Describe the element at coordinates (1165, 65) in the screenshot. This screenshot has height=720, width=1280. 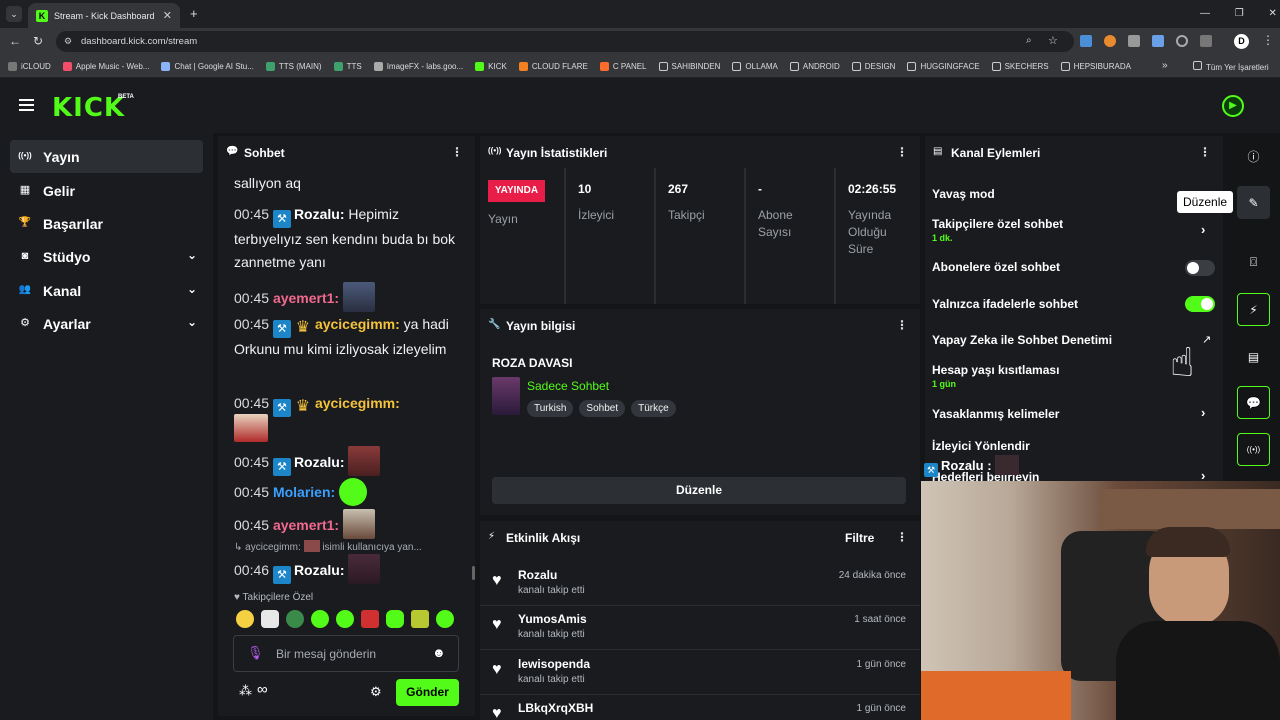
I see `bookmarks-overflow-icon: »` at that location.